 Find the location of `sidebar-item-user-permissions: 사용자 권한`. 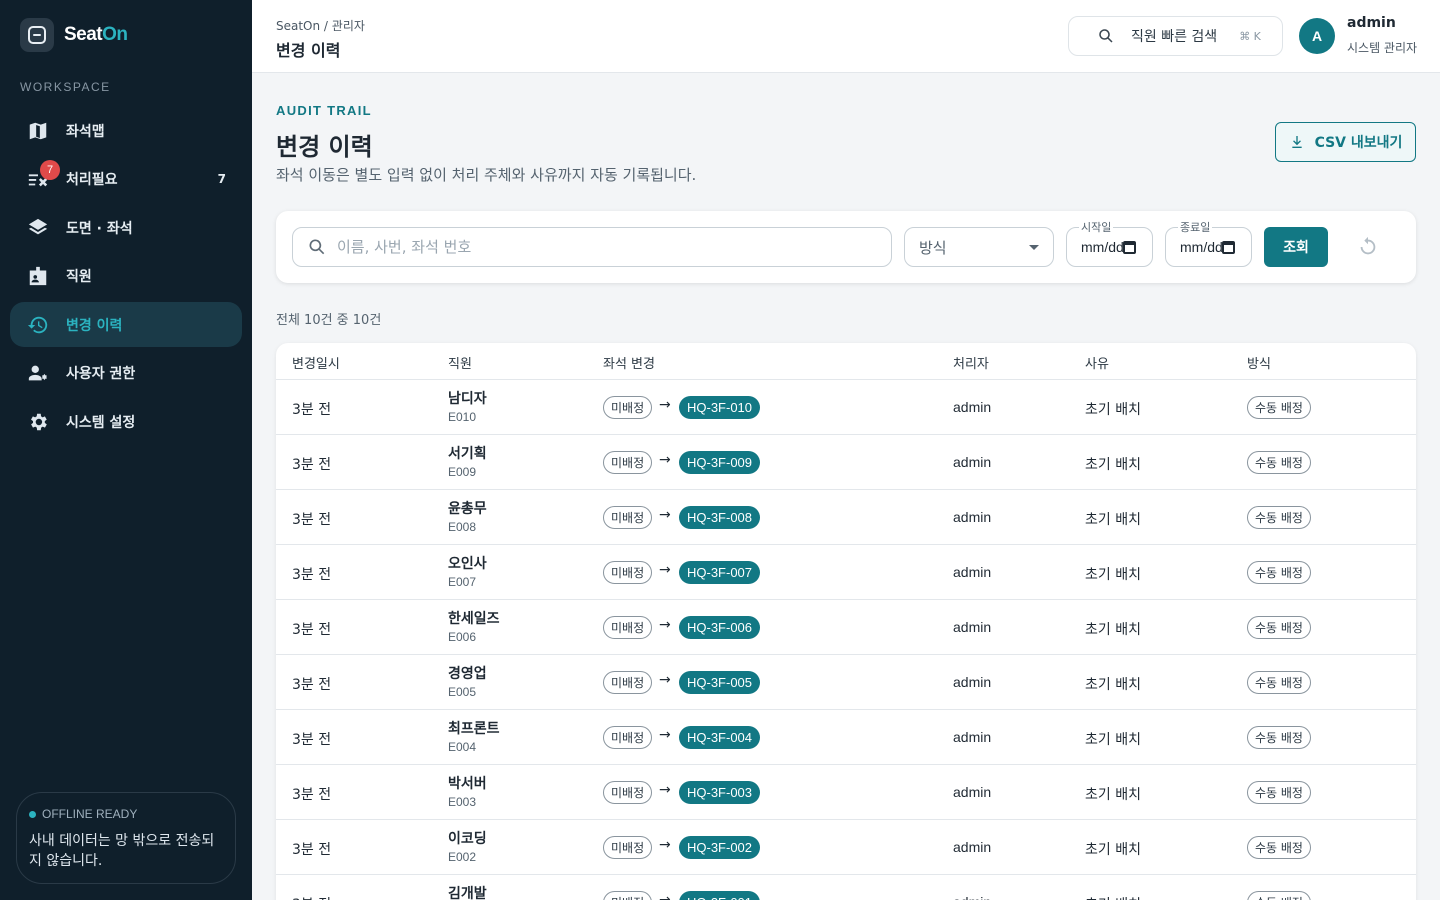

sidebar-item-user-permissions: 사용자 권한 is located at coordinates (126, 373).